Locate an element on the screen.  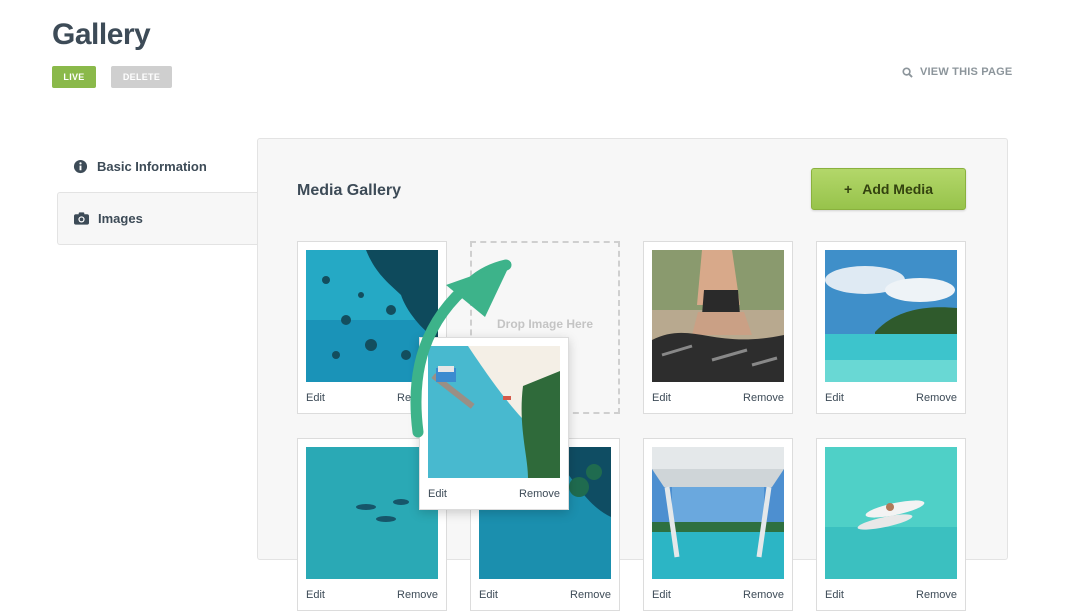
beach-pier-image is located at coordinates (494, 412).